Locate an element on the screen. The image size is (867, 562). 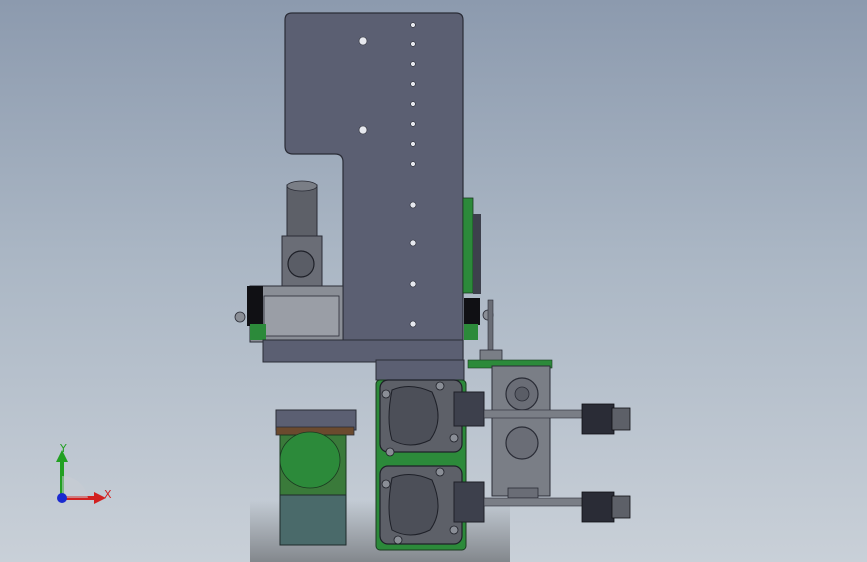
z-axis-dot is located at coordinates (62, 498).